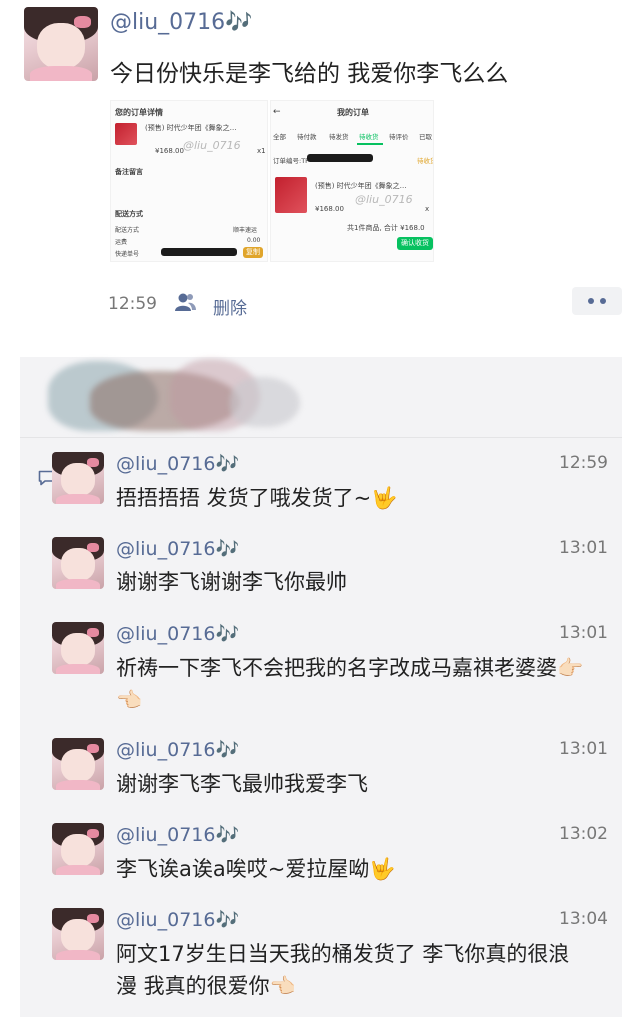 The width and height of the screenshot is (640, 1033). Describe the element at coordinates (321, 397) in the screenshot. I see `likes-area-obscured` at that location.